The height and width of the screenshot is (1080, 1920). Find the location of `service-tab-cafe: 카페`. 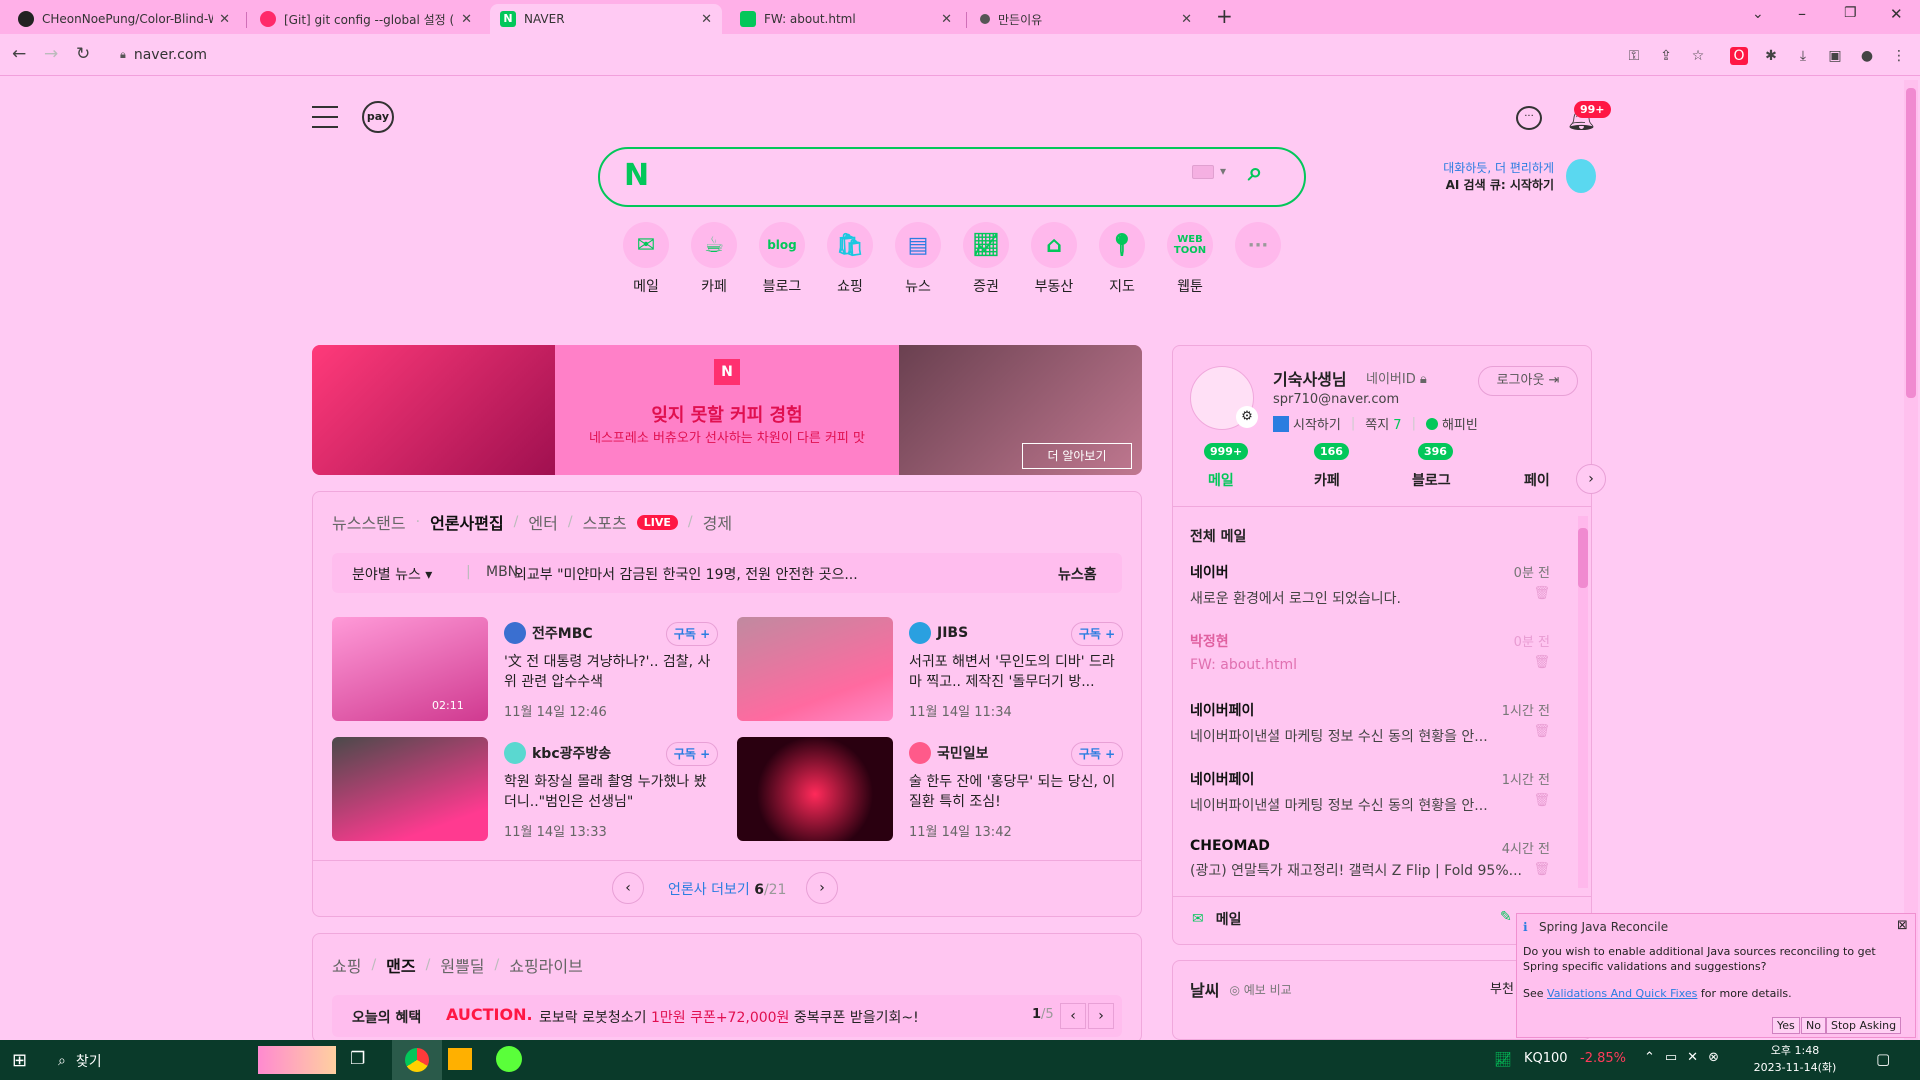

service-tab-cafe: 카페 is located at coordinates (1327, 480).